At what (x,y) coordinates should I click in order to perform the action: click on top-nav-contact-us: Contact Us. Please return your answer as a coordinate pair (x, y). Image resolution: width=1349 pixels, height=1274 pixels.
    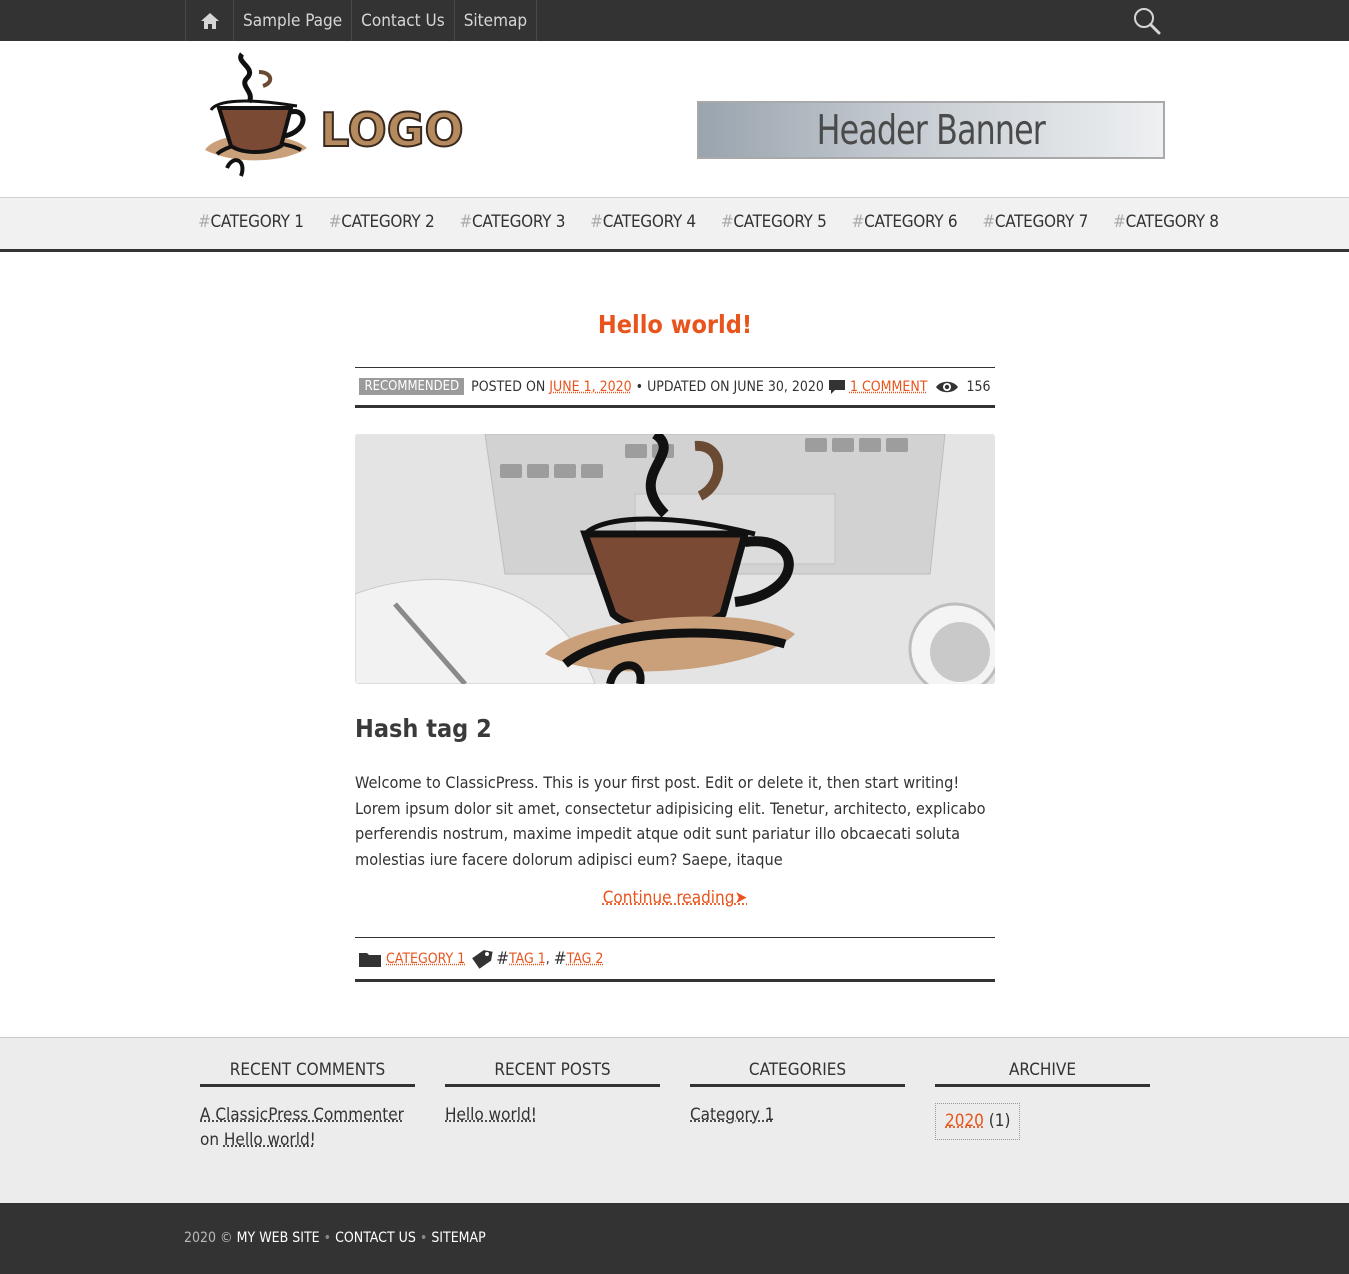
    Looking at the image, I should click on (403, 20).